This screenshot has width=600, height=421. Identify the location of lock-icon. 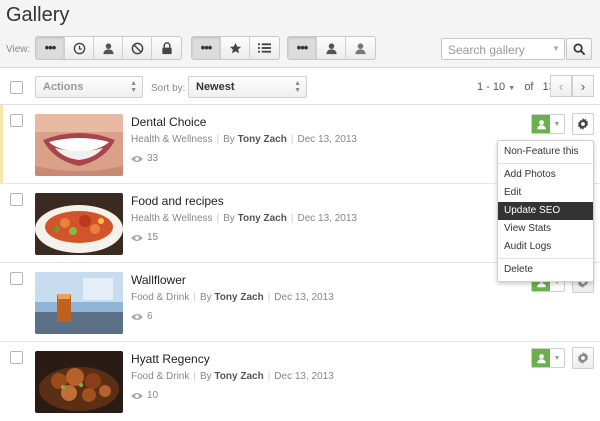
(166, 47).